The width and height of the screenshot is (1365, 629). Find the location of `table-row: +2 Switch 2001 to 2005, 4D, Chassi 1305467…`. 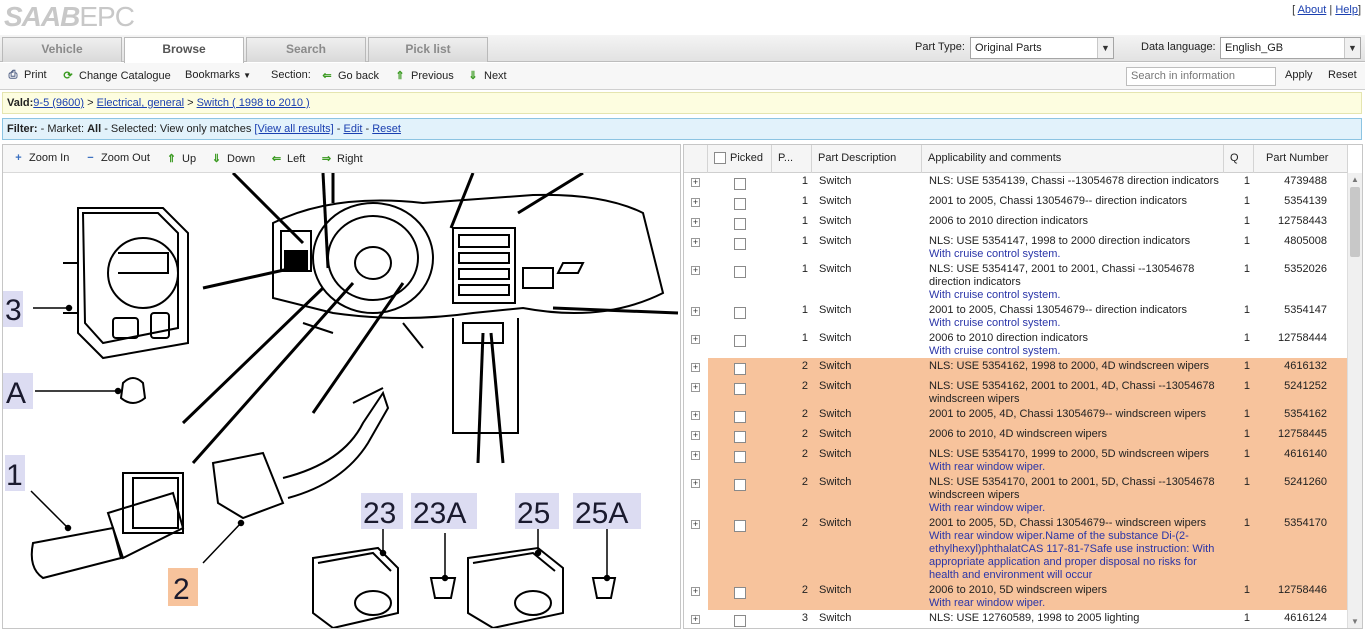

table-row: +2 Switch 2001 to 2005, 4D, Chassi 1305467… is located at coordinates (1016, 416).